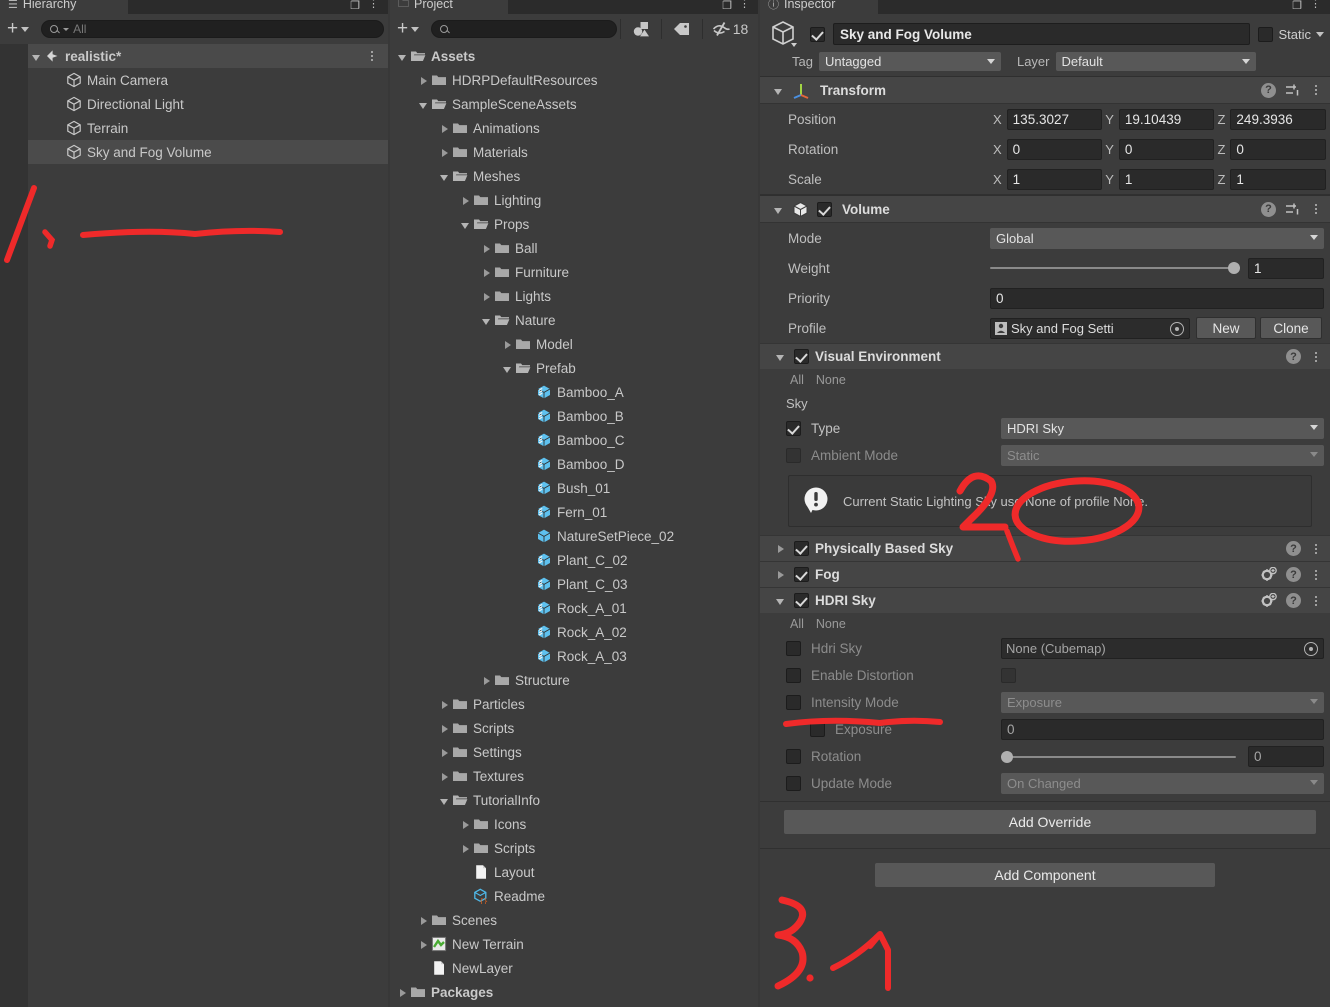 This screenshot has height=1007, width=1330. Describe the element at coordinates (1162, 783) in the screenshot. I see `update-mode-dropdown: On Changed` at that location.